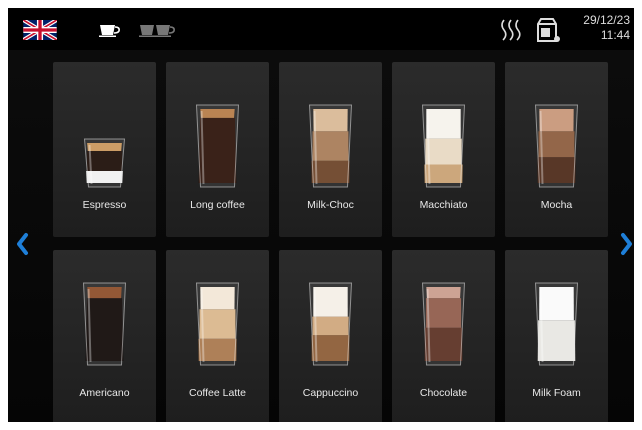 This screenshot has height=430, width=642. I want to click on drink-tile-cappuccino: Cappuccino, so click(330, 336).